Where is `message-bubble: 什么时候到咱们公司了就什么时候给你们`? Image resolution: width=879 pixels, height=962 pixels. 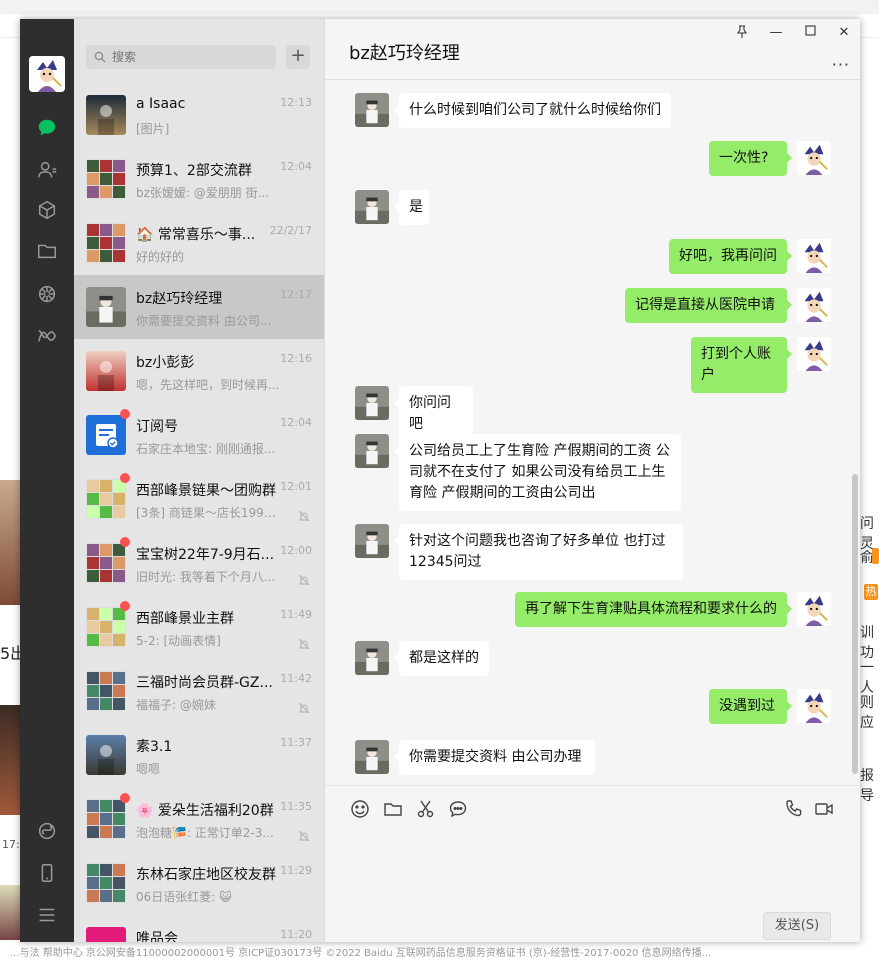 message-bubble: 什么时候到咱们公司了就什么时候给你们 is located at coordinates (532, 110).